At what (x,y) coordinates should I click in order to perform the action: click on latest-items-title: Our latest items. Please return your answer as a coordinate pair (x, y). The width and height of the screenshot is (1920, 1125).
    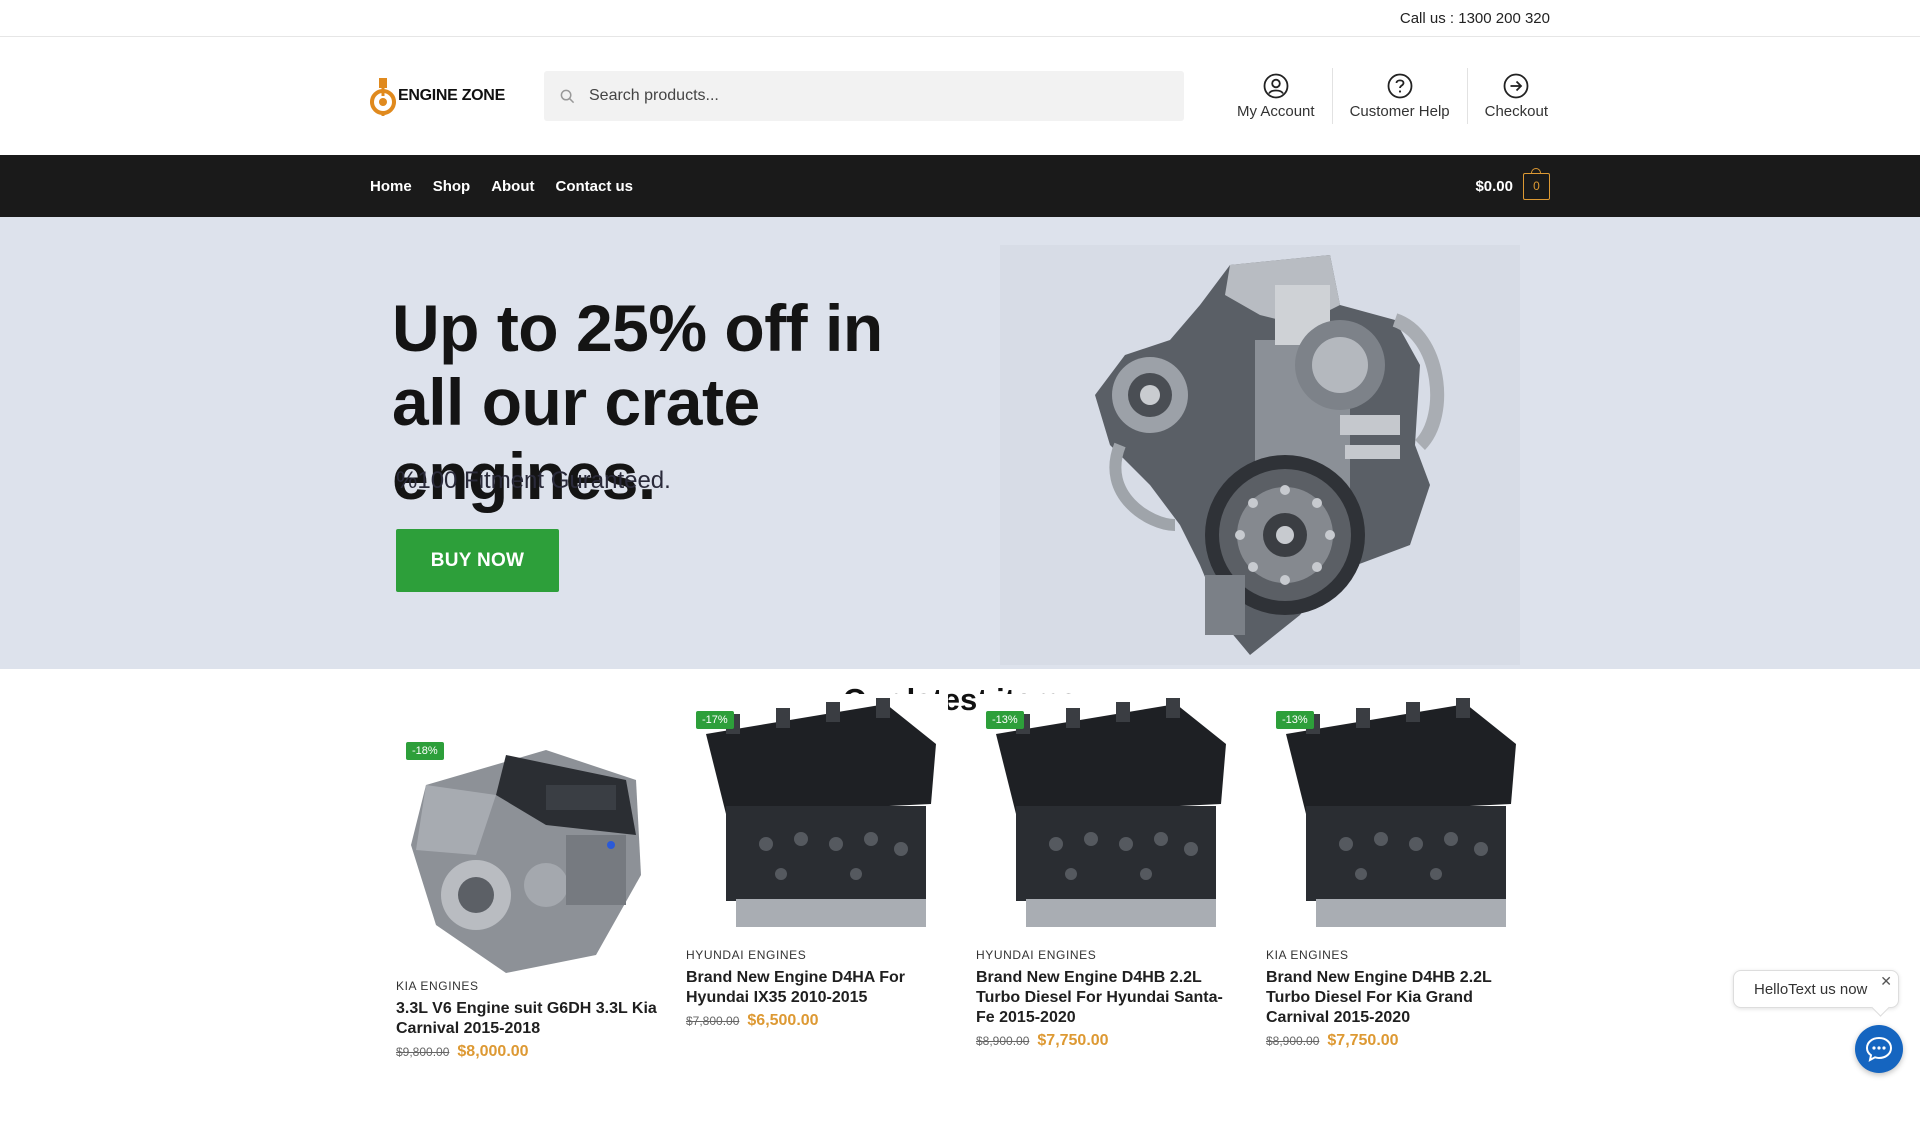
    Looking at the image, I should click on (960, 699).